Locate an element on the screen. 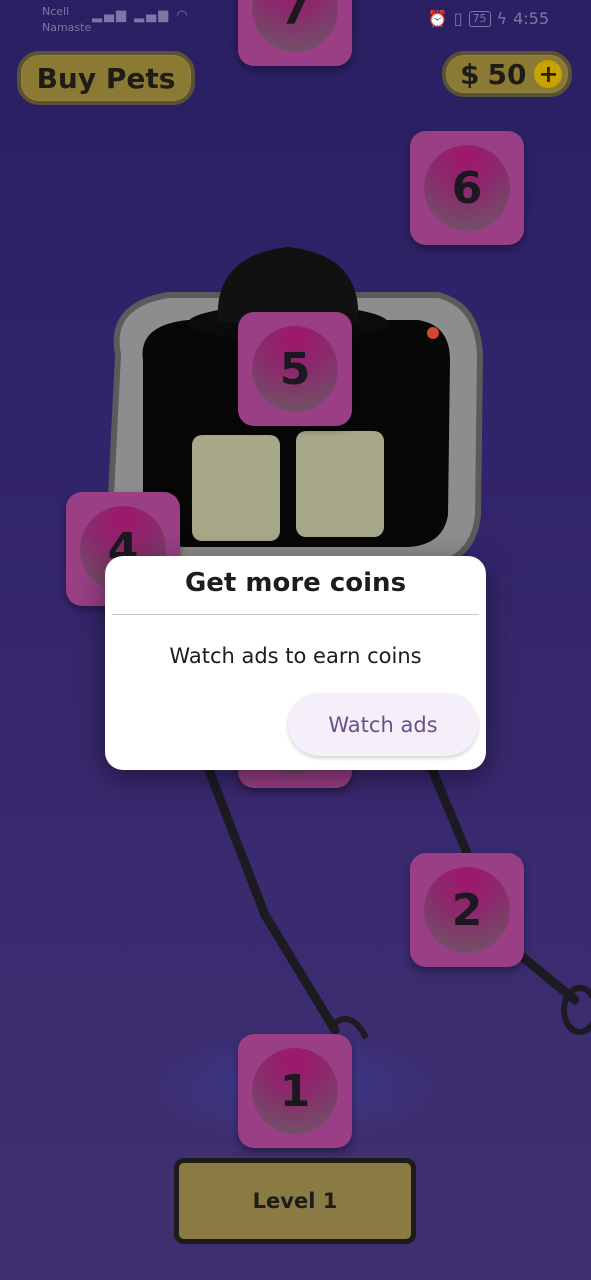 This screenshot has width=591, height=1280. dialog-title: Get more coins is located at coordinates (295, 583).